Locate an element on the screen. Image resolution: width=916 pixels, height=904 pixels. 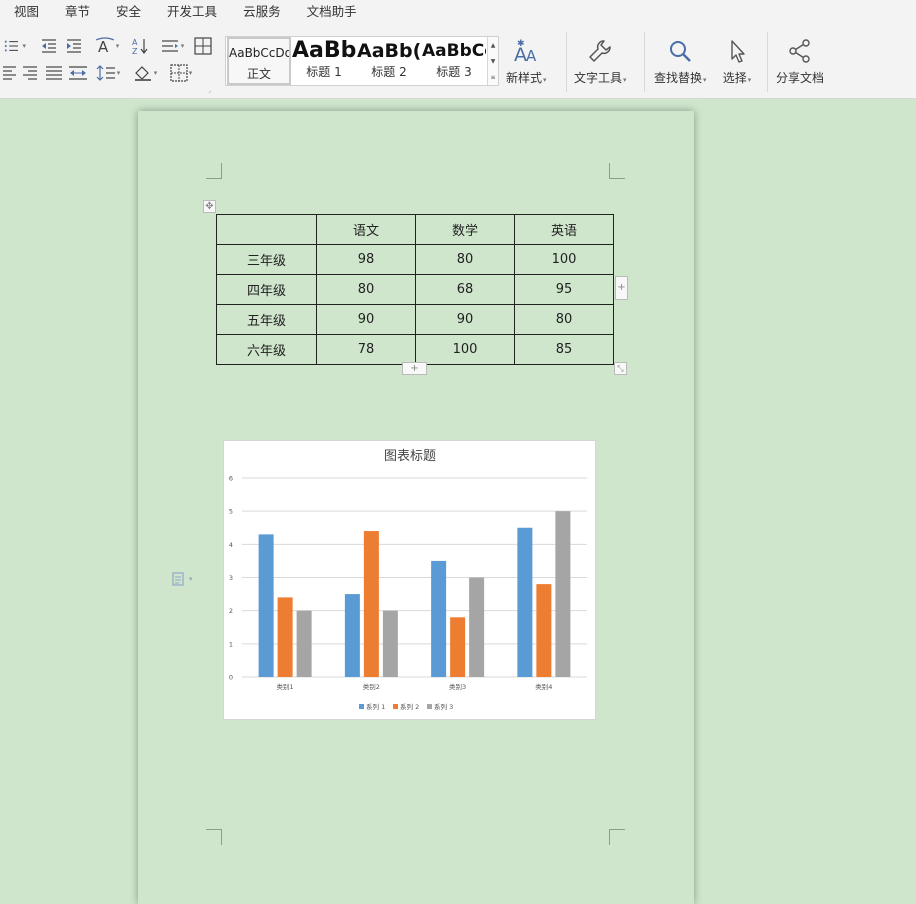
chart-layout-options-icon: ▾ is located at coordinates (182, 579).